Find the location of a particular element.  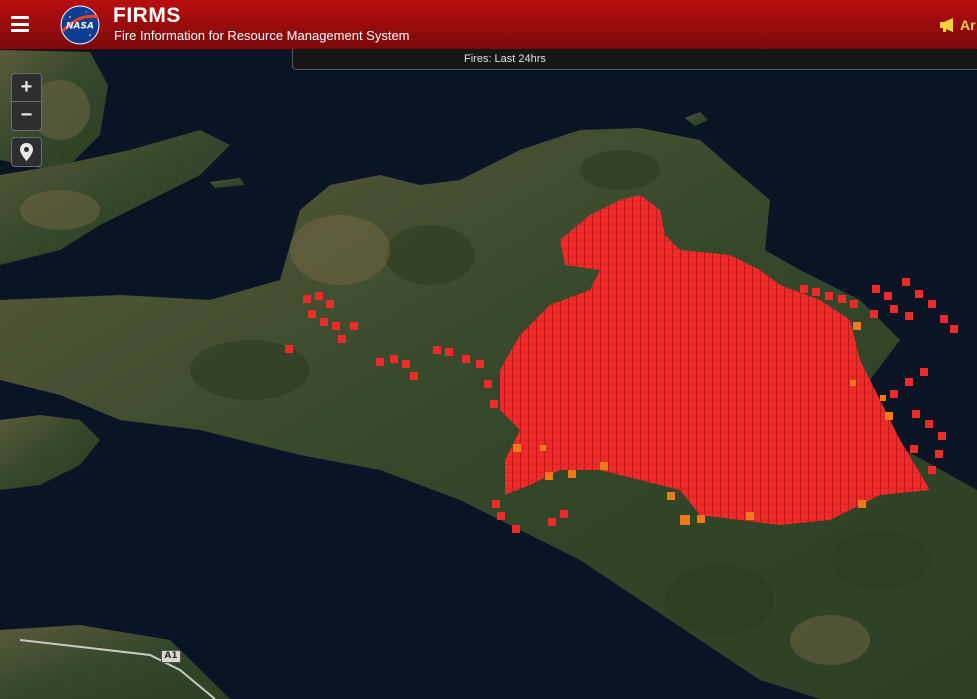

hamburger-menu-icon is located at coordinates (20, 24).